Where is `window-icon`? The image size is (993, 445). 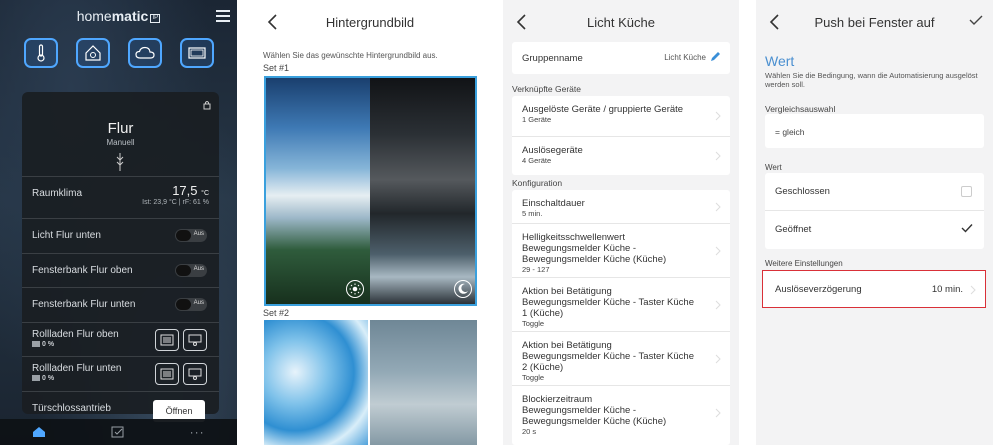
window-icon is located at coordinates (197, 53).